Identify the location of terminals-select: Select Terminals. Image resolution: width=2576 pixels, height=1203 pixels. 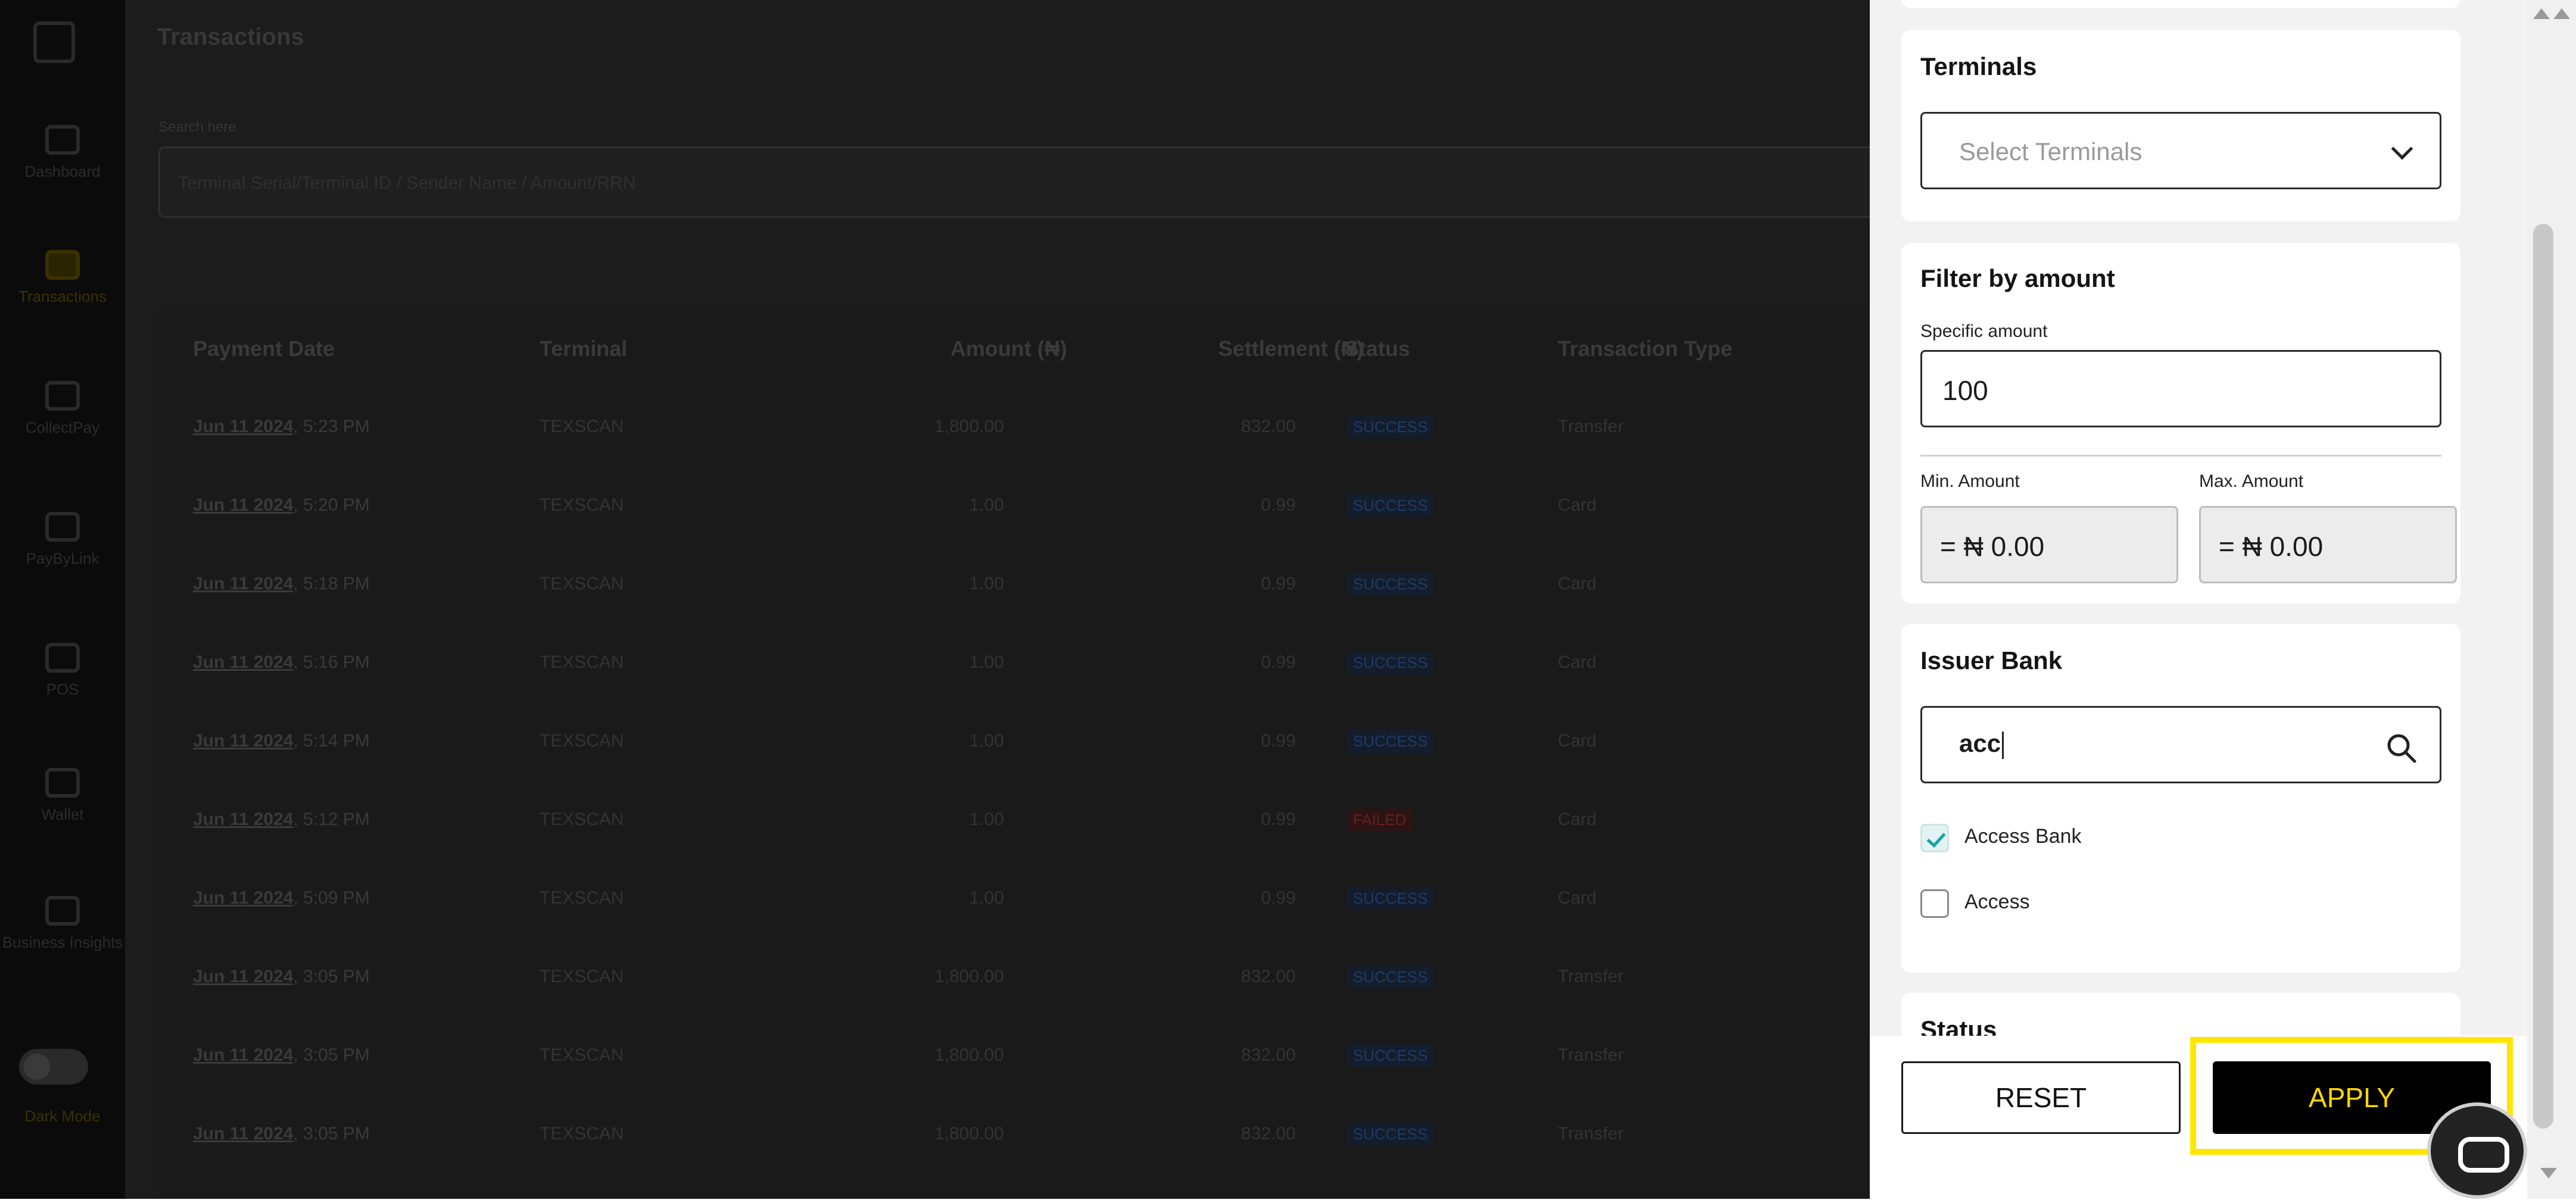
(2180, 150).